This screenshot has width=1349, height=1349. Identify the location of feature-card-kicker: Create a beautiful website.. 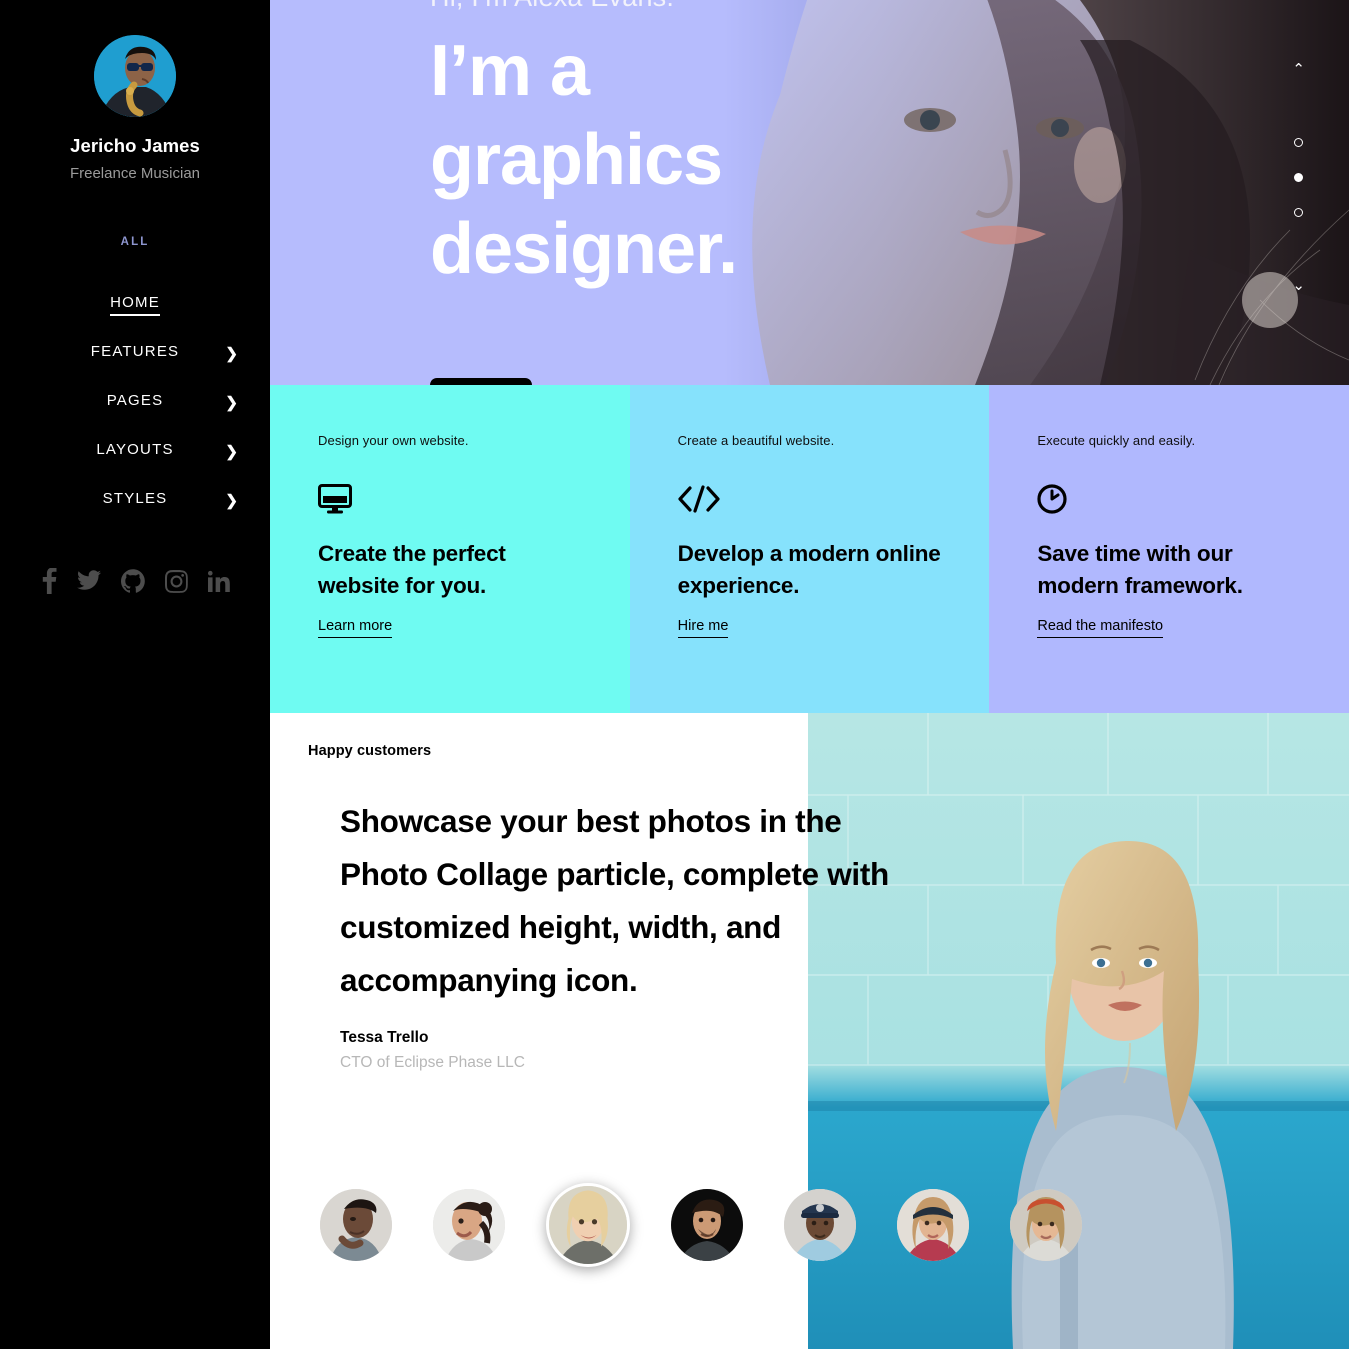
(756, 440).